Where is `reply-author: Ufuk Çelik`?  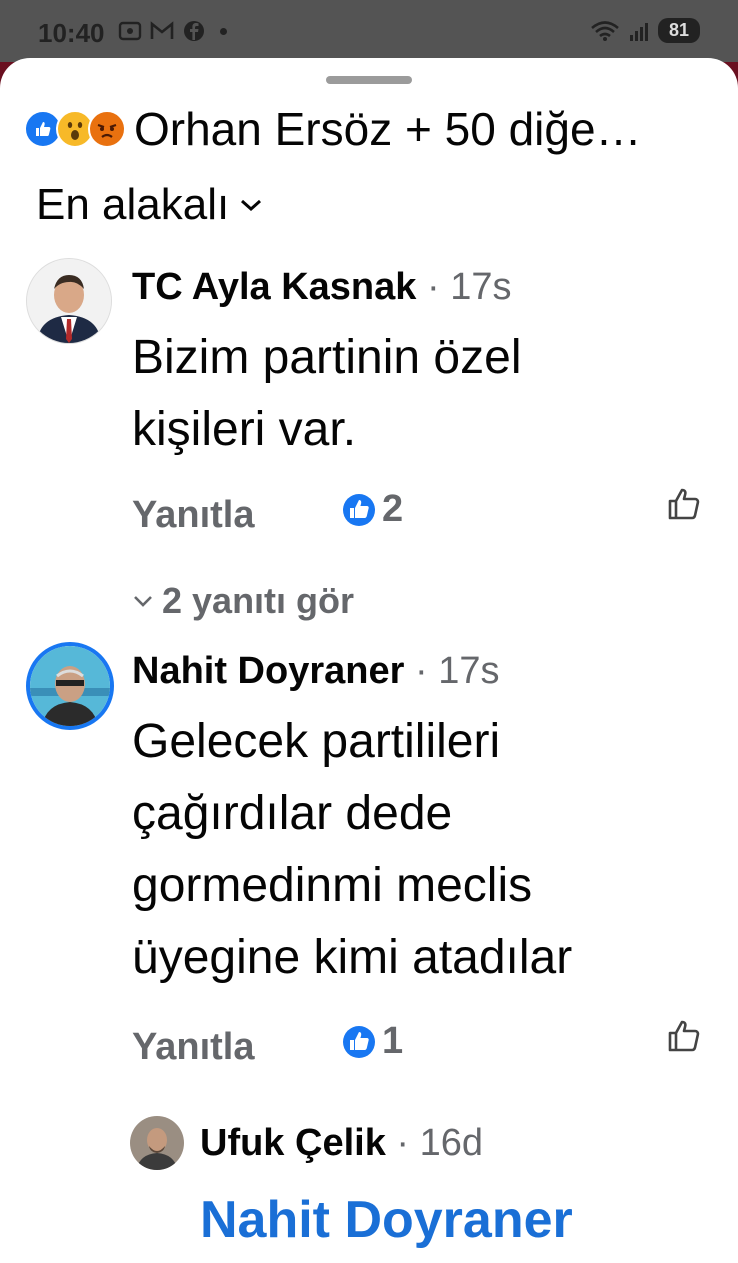
reply-author: Ufuk Çelik is located at coordinates (293, 1143).